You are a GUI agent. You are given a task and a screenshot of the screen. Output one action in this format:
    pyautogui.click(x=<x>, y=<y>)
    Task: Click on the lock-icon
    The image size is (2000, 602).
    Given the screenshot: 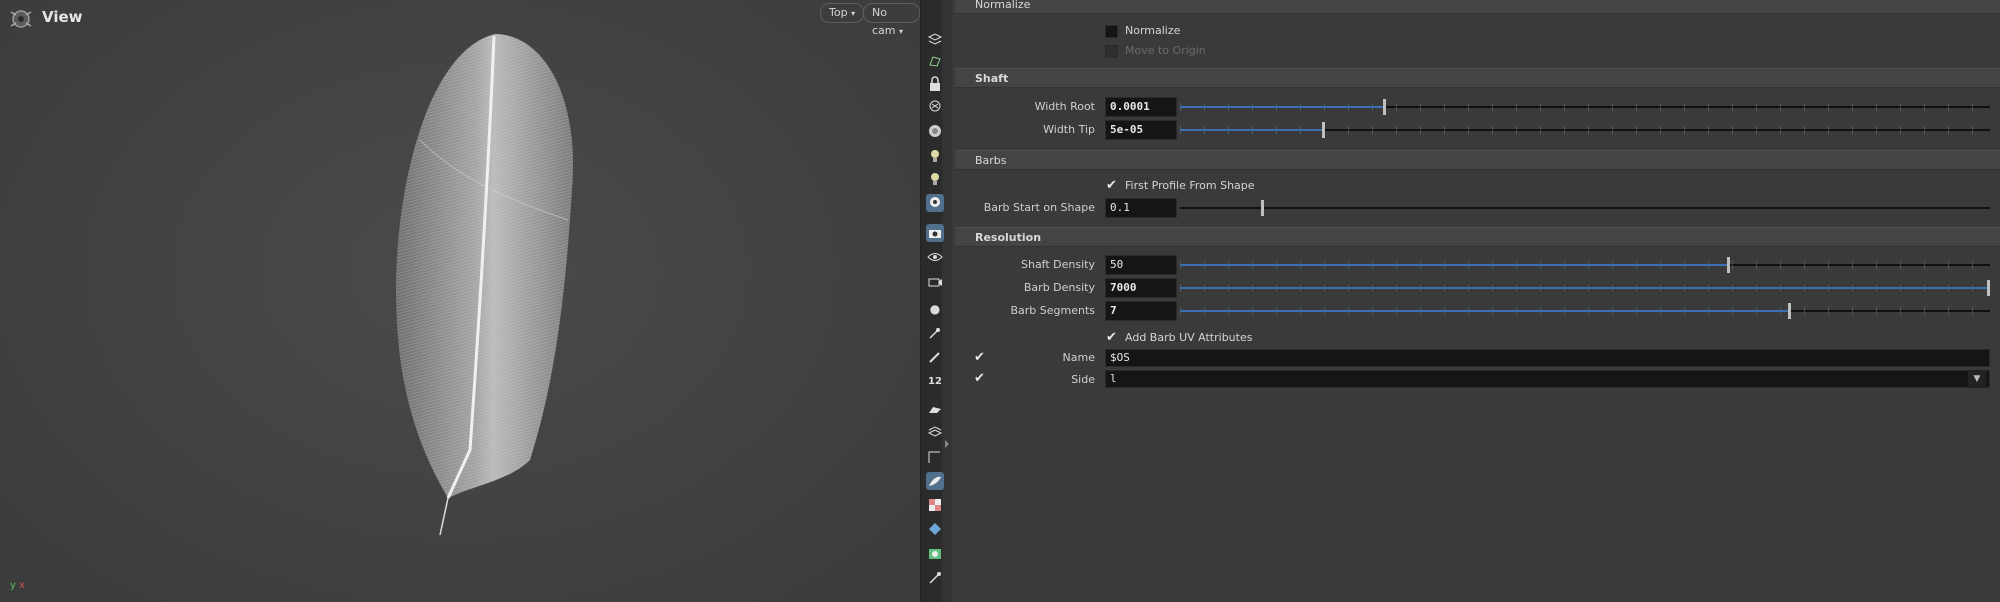 What is the action you would take?
    pyautogui.click(x=935, y=84)
    